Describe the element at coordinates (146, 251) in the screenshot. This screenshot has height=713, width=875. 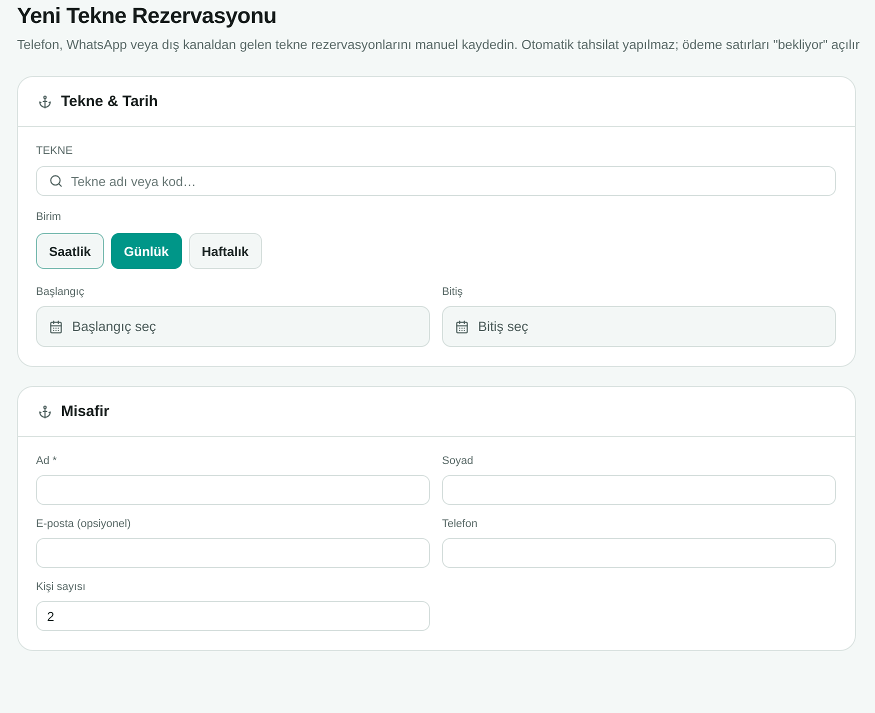
I see `unit-option-button: Günlük` at that location.